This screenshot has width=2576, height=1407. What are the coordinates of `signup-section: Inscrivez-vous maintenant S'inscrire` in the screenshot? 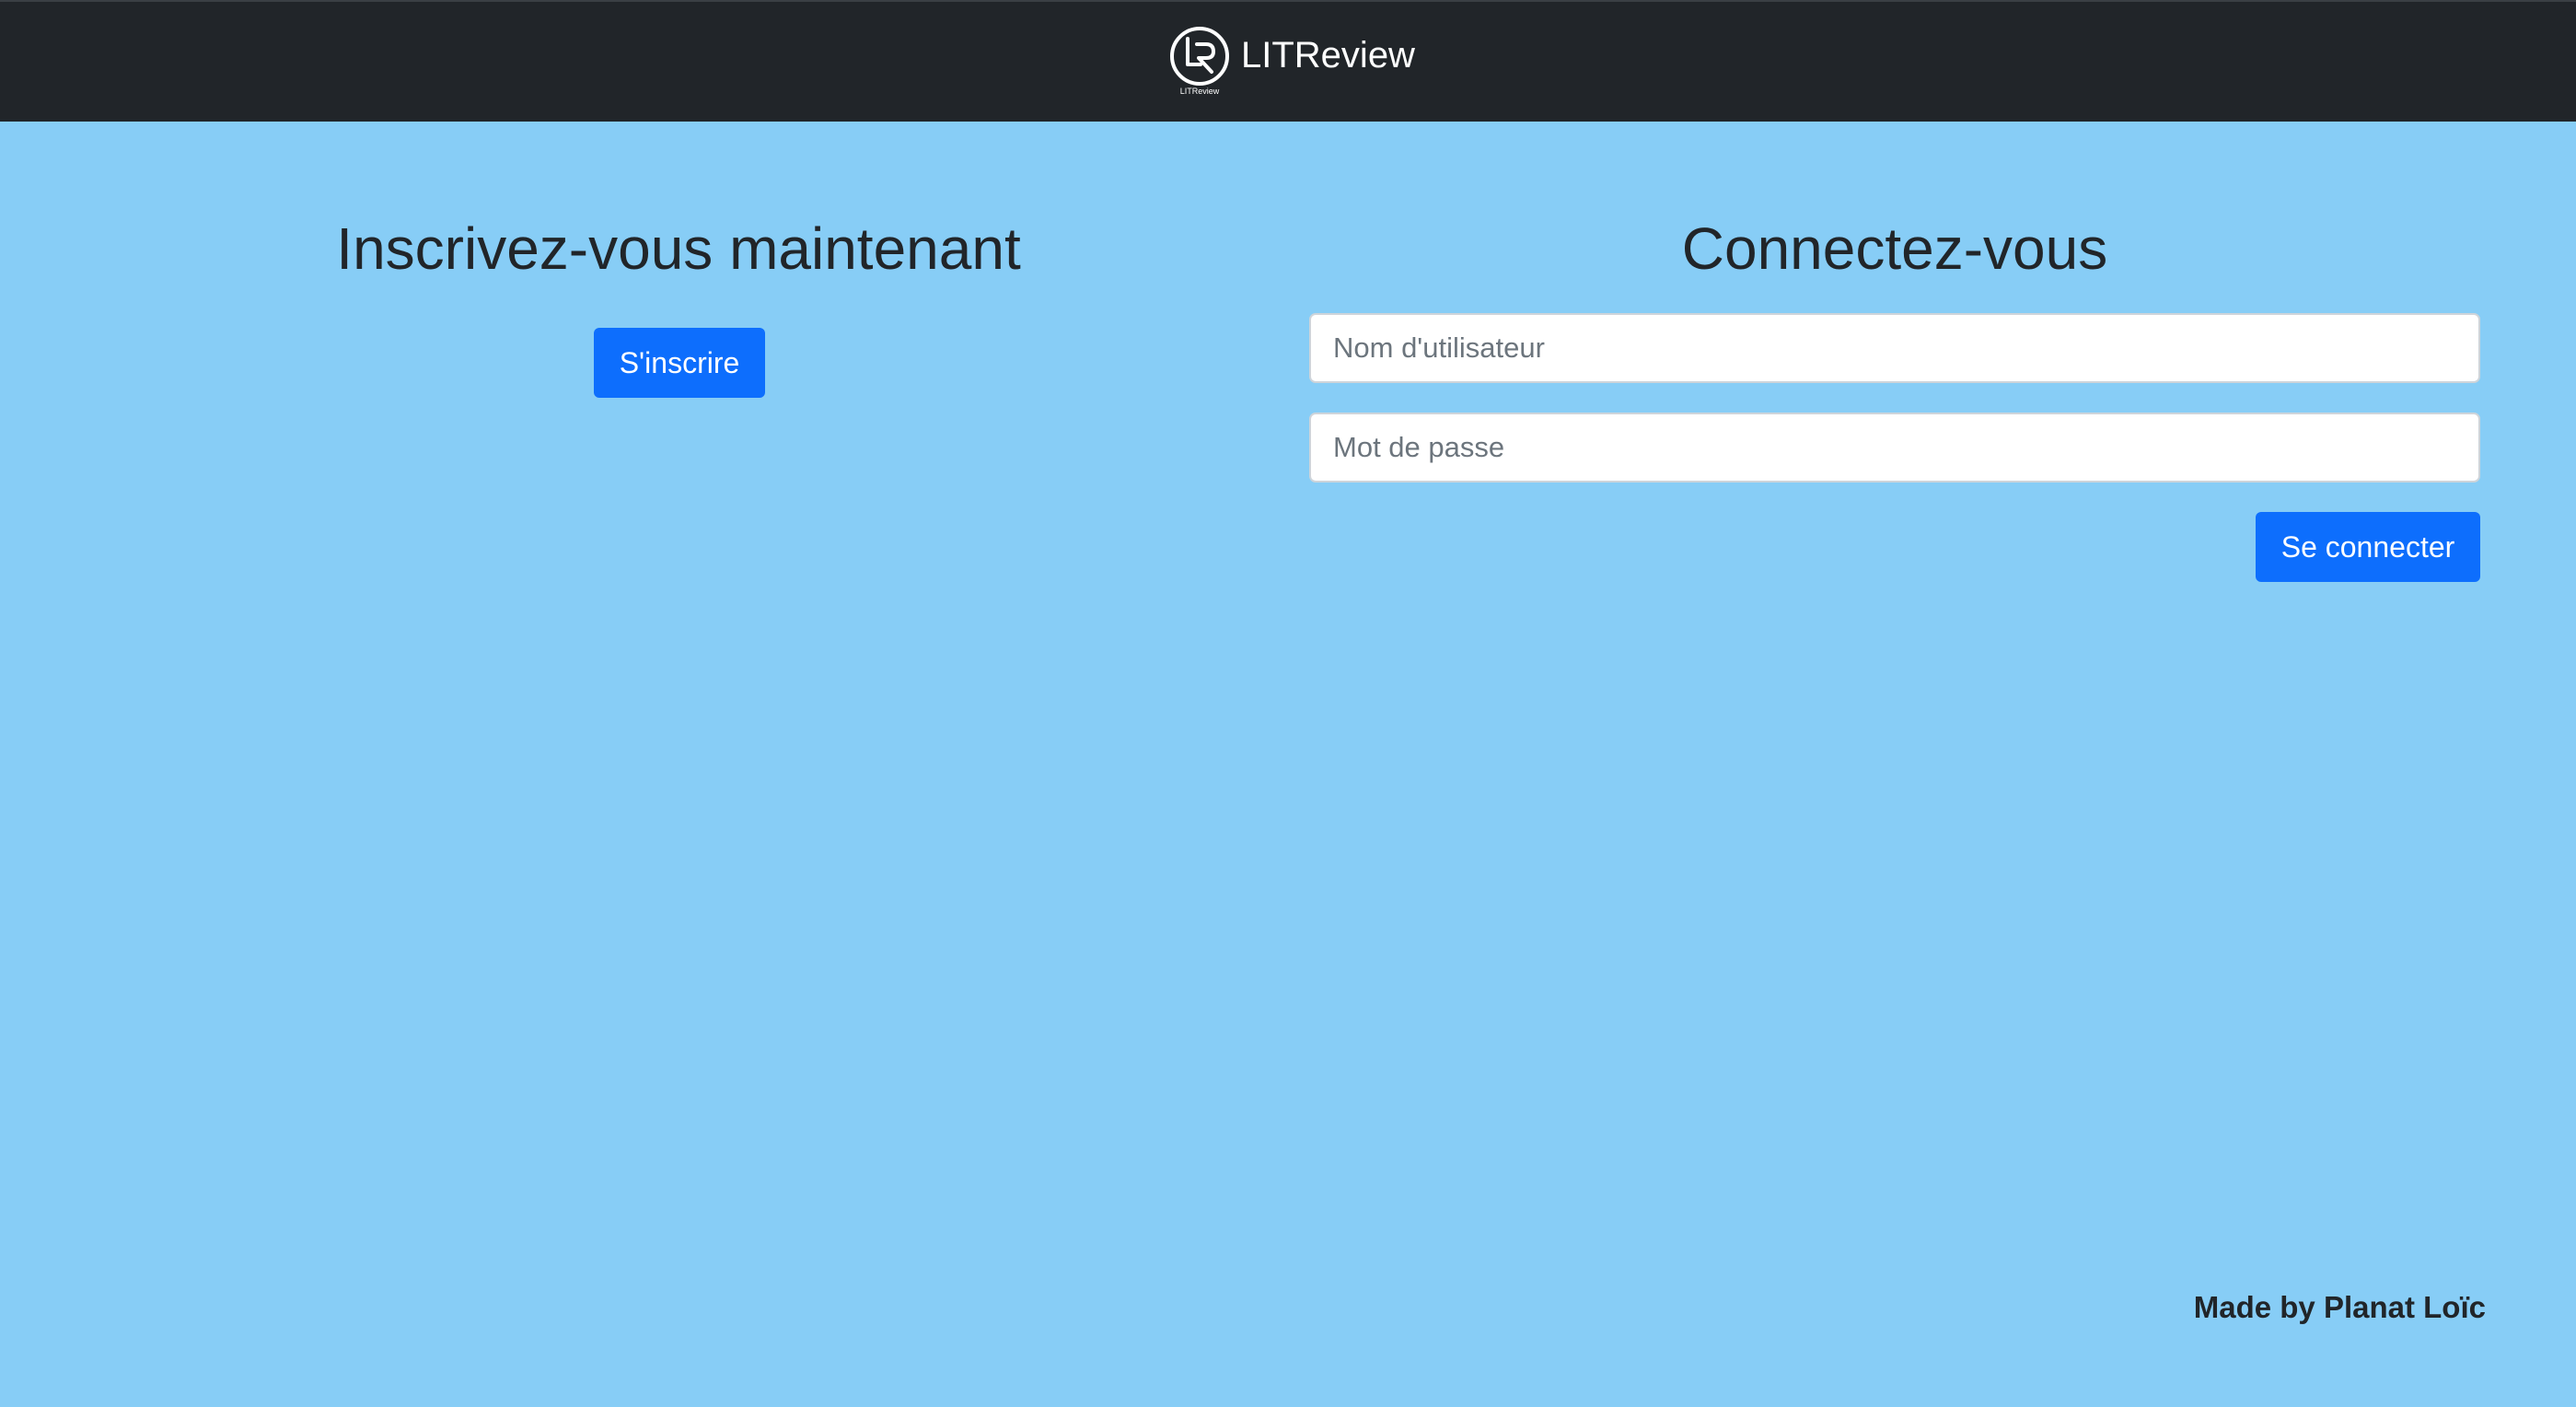 It's located at (678, 260).